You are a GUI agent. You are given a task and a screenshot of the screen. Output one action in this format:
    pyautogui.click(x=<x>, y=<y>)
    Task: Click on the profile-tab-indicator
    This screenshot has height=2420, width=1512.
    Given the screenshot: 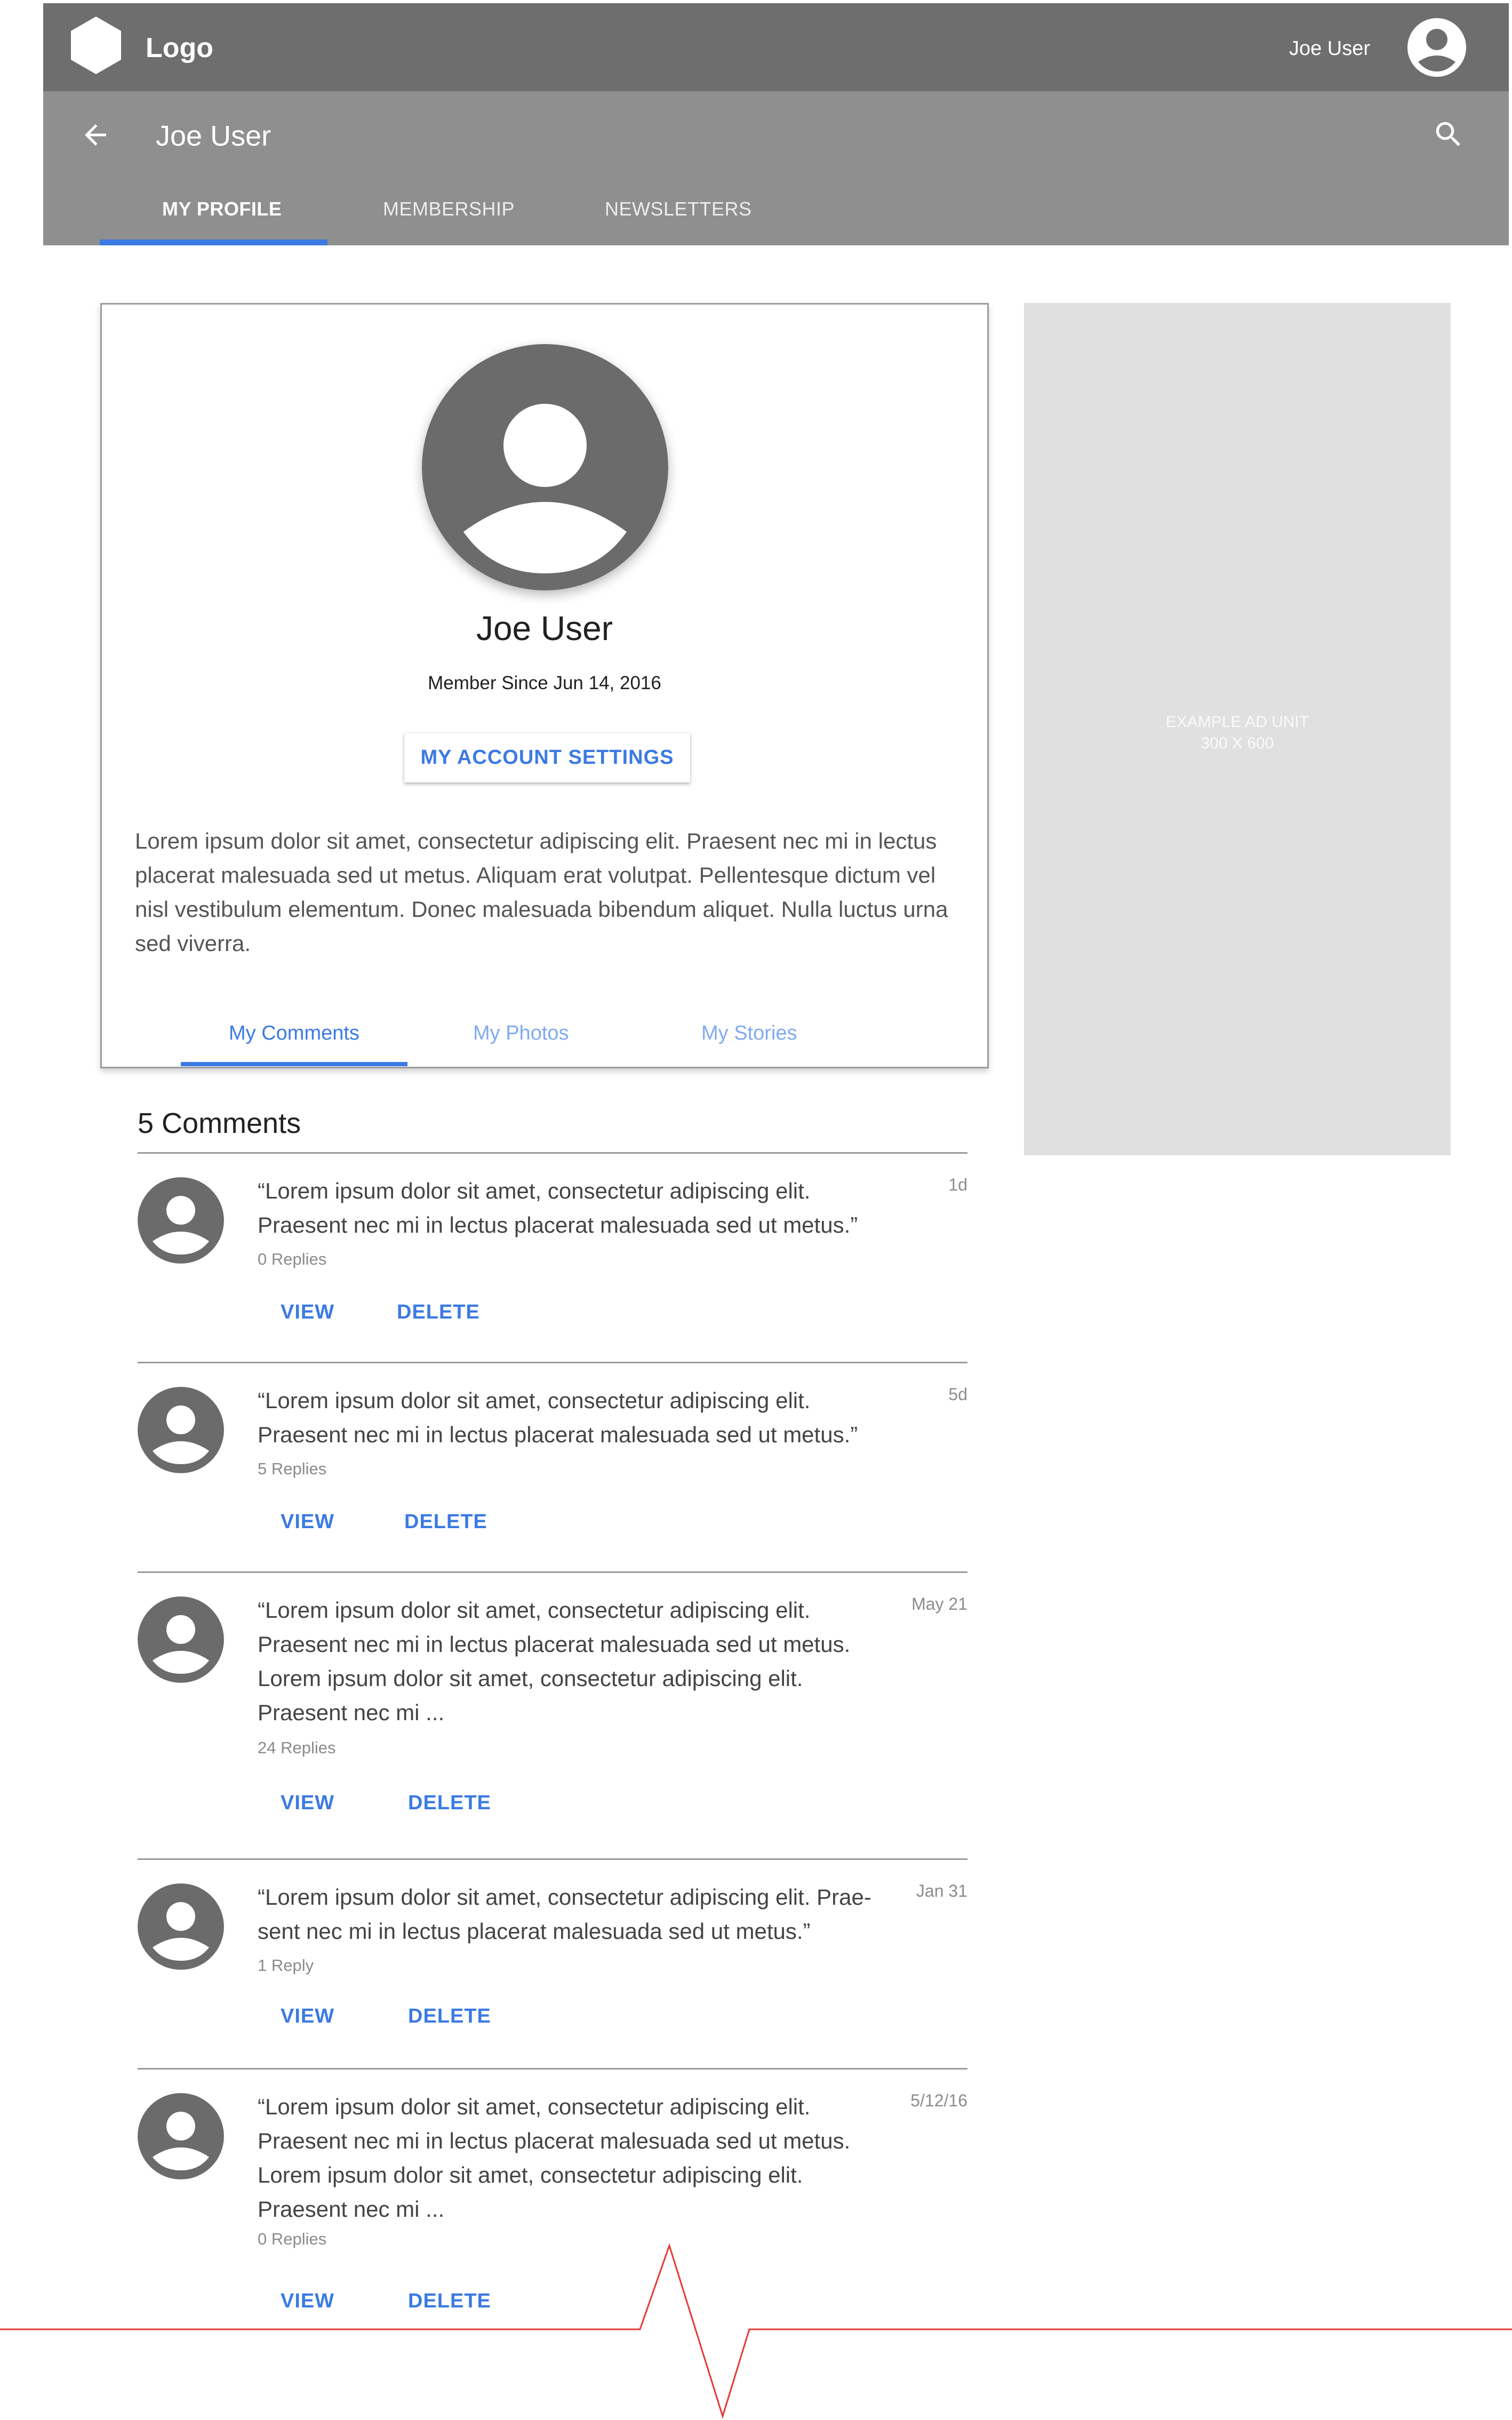 What is the action you would take?
    pyautogui.click(x=294, y=1064)
    